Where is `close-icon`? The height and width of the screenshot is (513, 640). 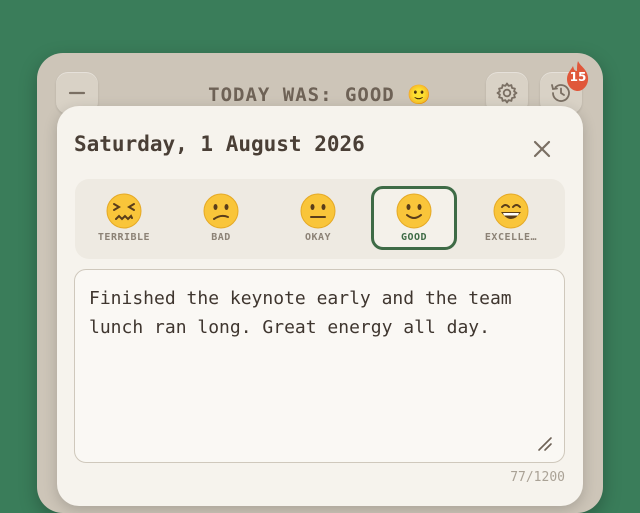
close-icon is located at coordinates (542, 149).